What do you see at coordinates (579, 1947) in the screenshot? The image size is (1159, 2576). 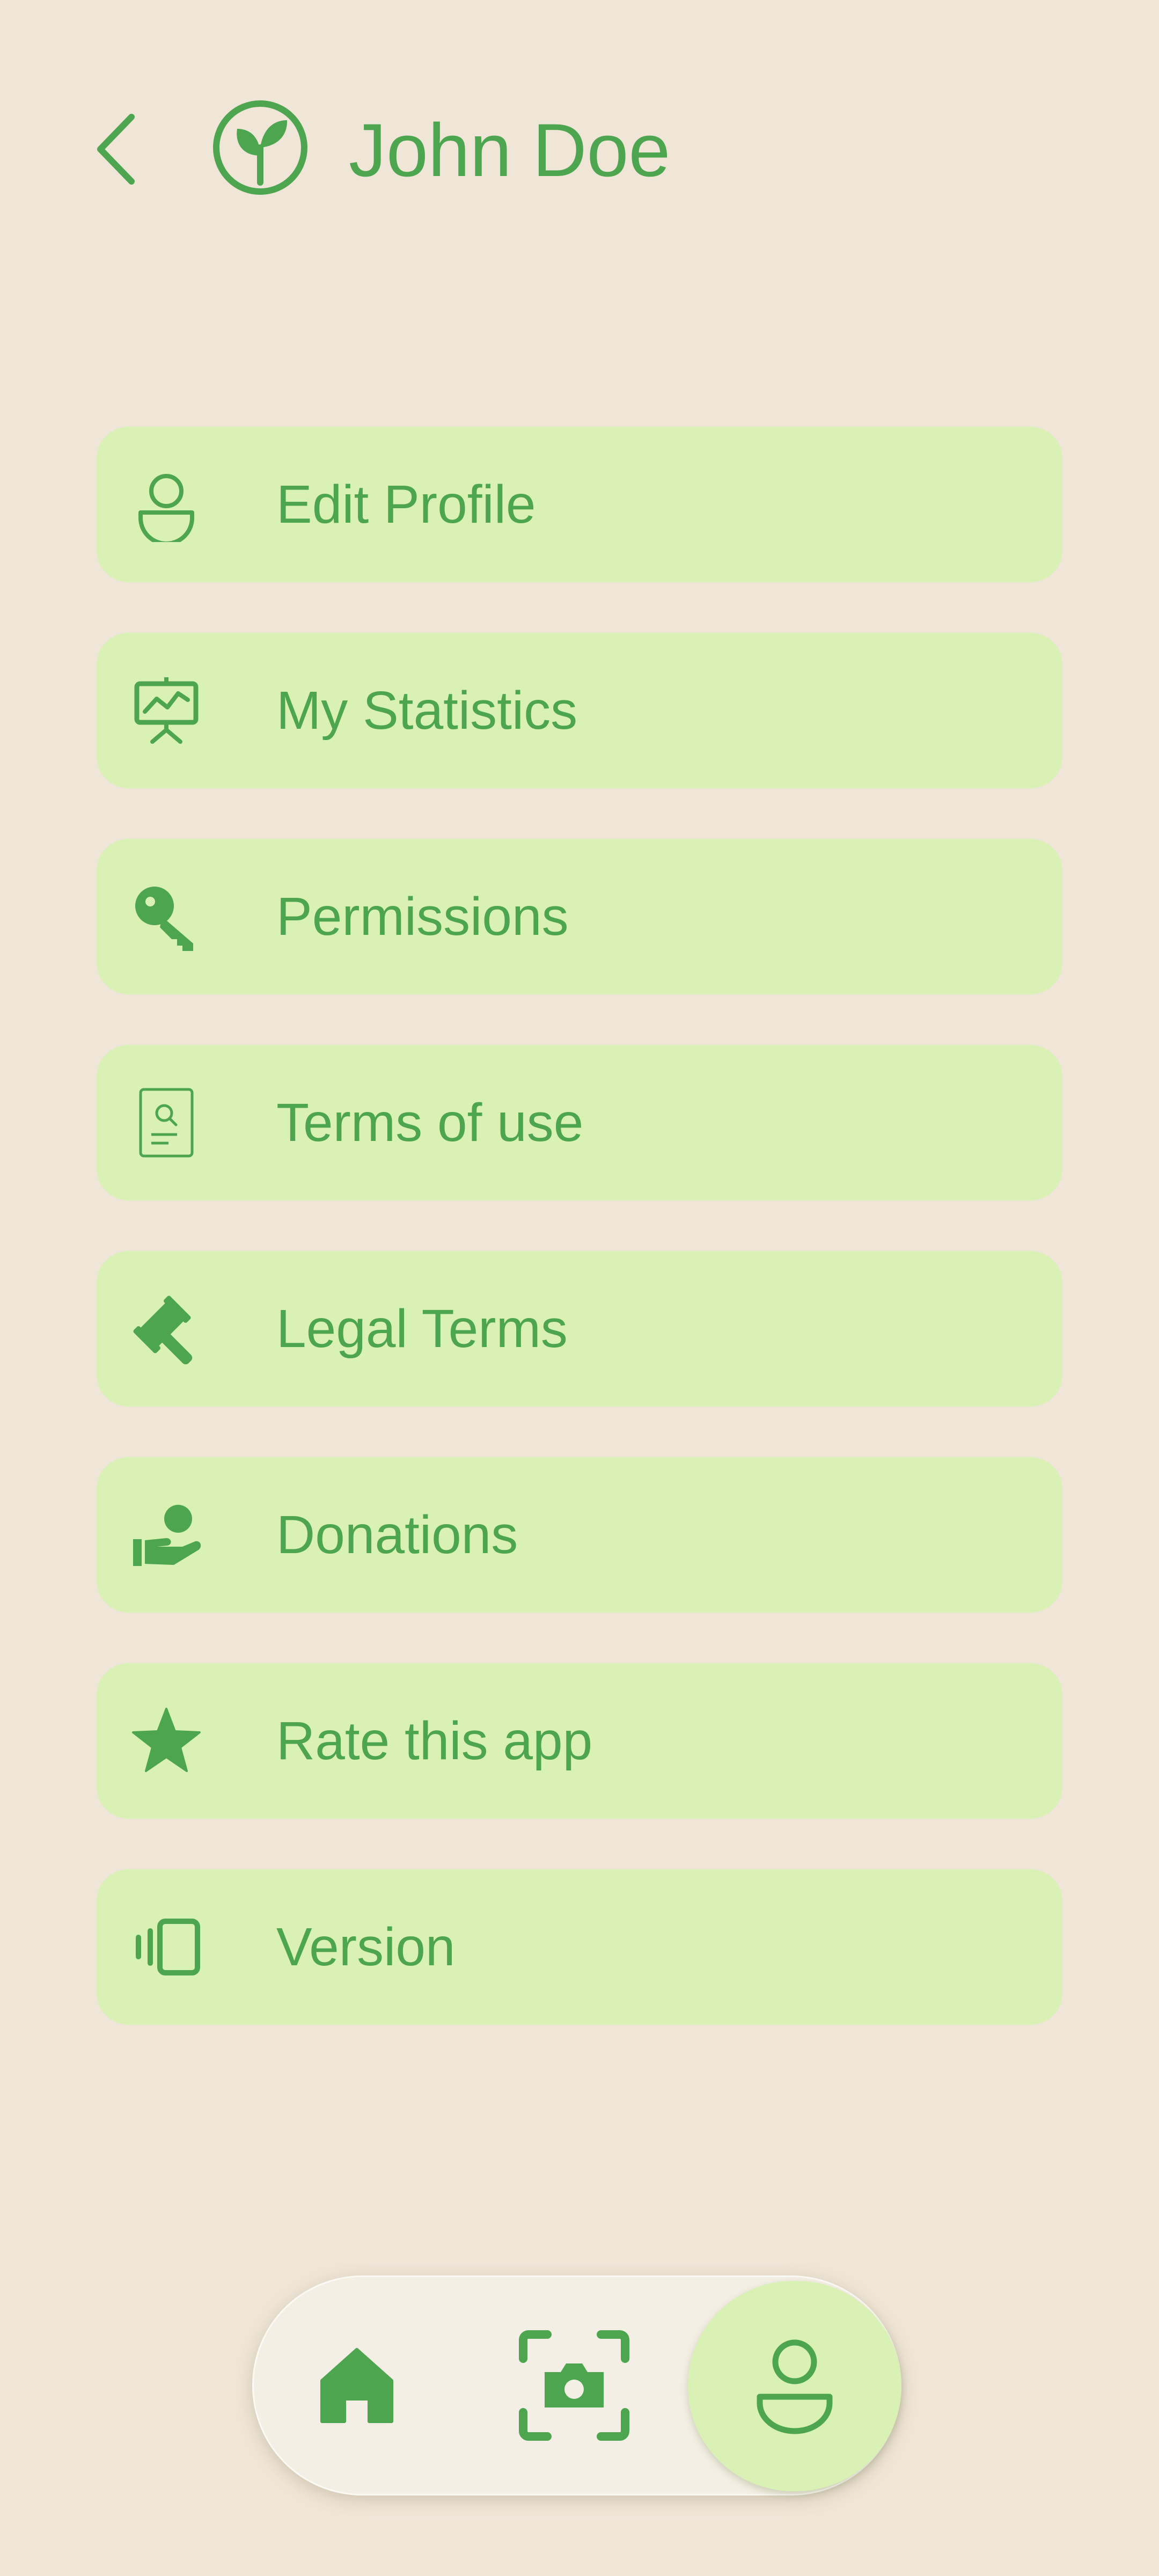 I see `menu-item-version: Version` at bounding box center [579, 1947].